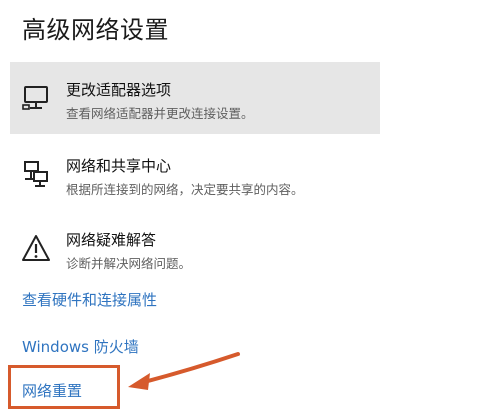  What do you see at coordinates (35, 98) in the screenshot?
I see `monitor-icon` at bounding box center [35, 98].